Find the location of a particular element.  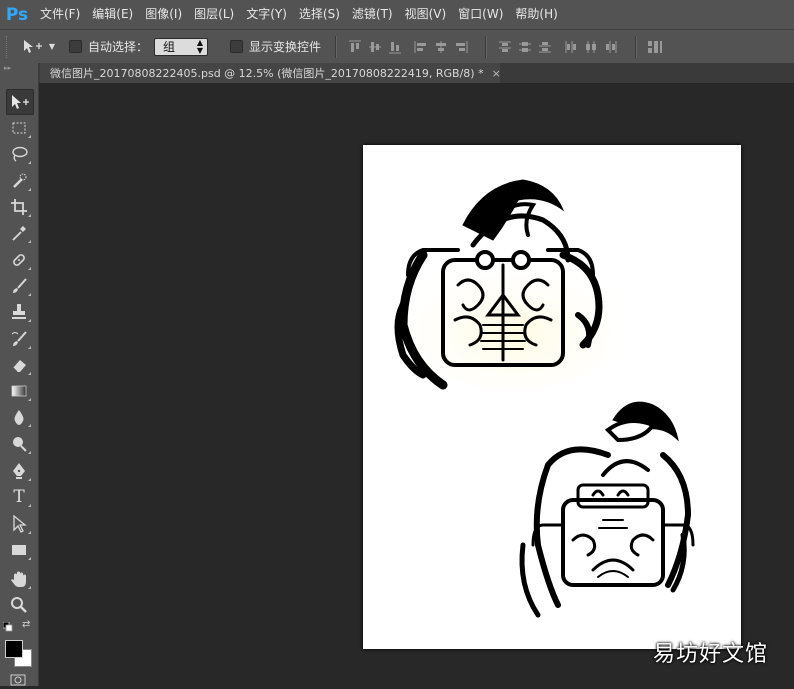

menu-edit: 编辑(E) is located at coordinates (112, 14).